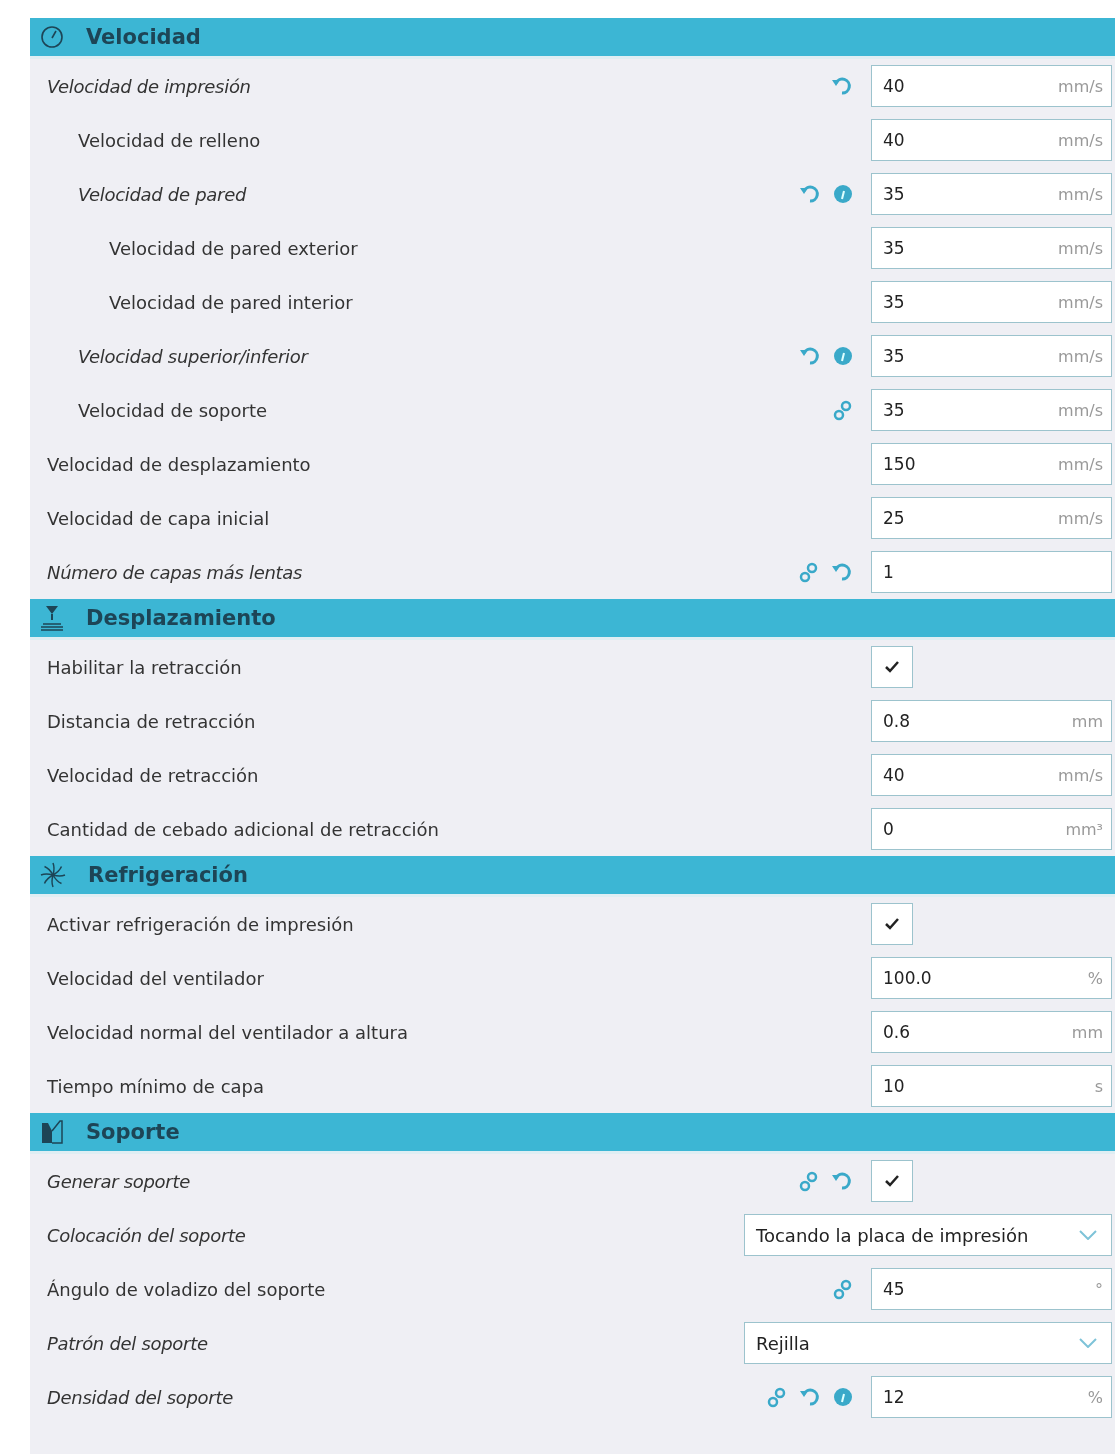 This screenshot has height=1454, width=1119. Describe the element at coordinates (572, 619) in the screenshot. I see `section-header: Desplazamiento` at that location.